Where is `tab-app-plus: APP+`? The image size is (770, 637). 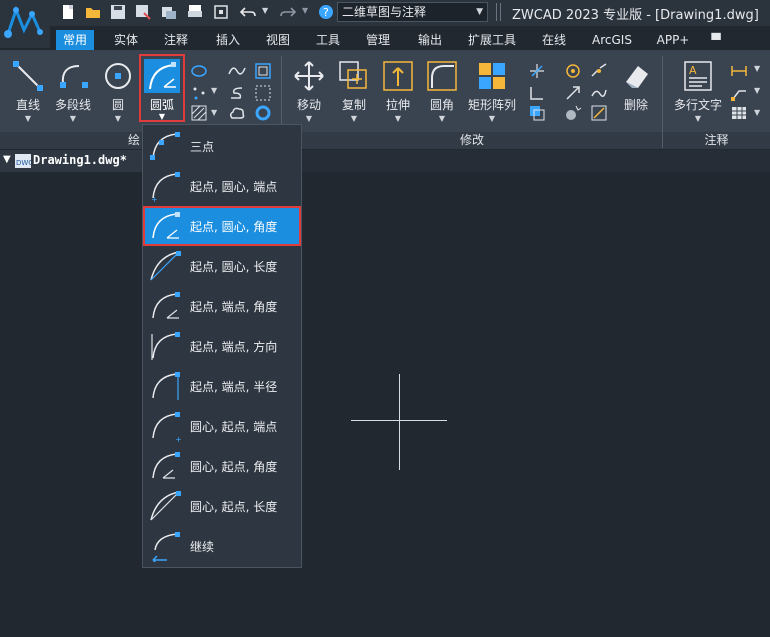
tab-app-plus: APP+ is located at coordinates (673, 40).